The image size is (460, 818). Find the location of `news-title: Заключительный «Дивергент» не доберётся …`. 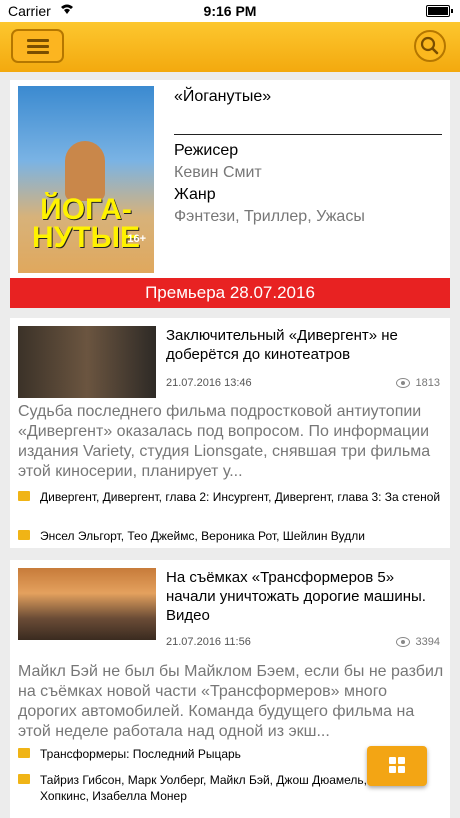

news-title: Заключительный «Дивергент» не доберётся … is located at coordinates (305, 345).